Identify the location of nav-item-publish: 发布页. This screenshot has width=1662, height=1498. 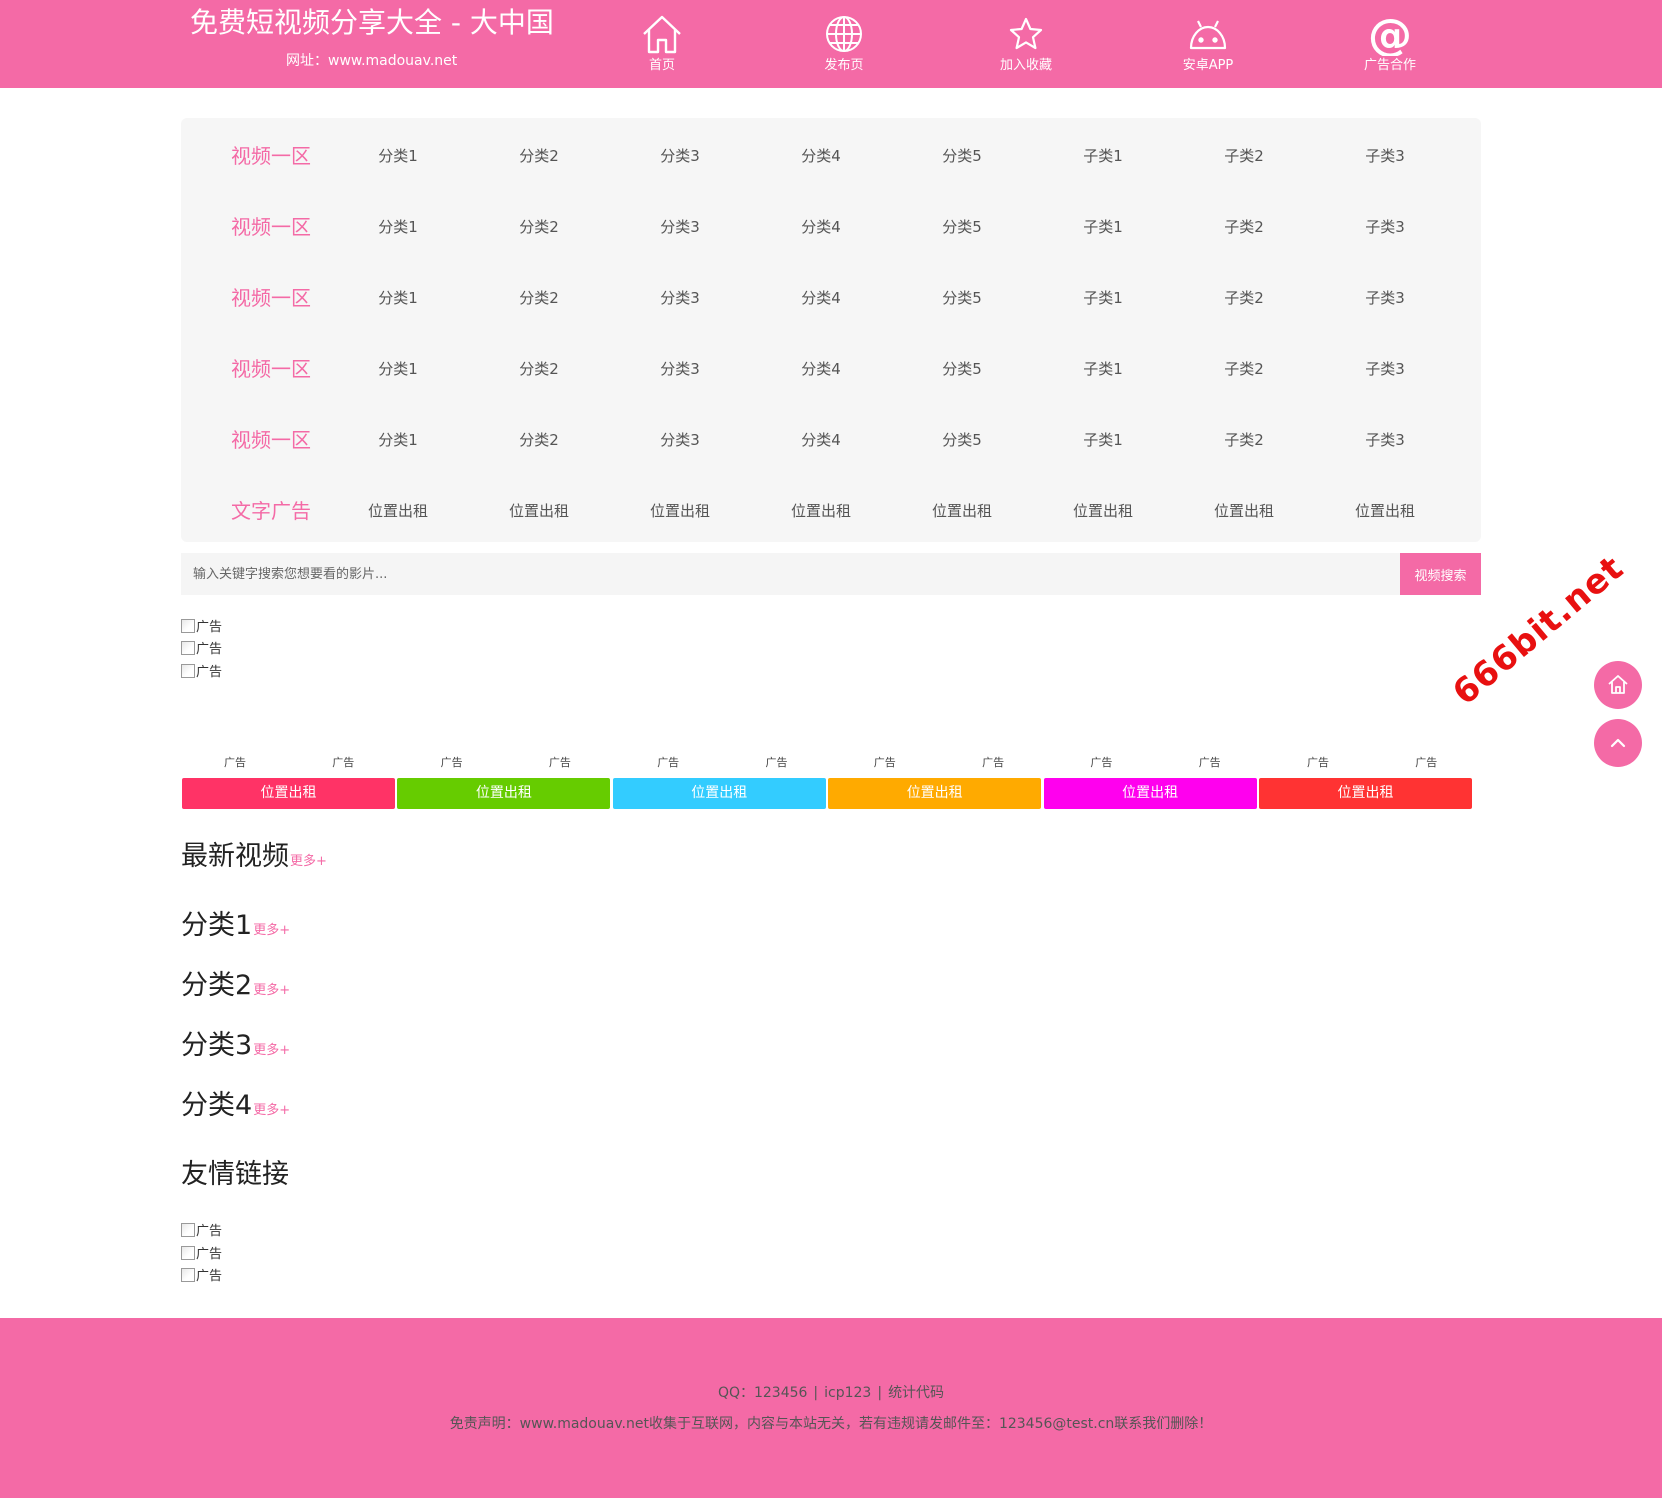
(844, 45).